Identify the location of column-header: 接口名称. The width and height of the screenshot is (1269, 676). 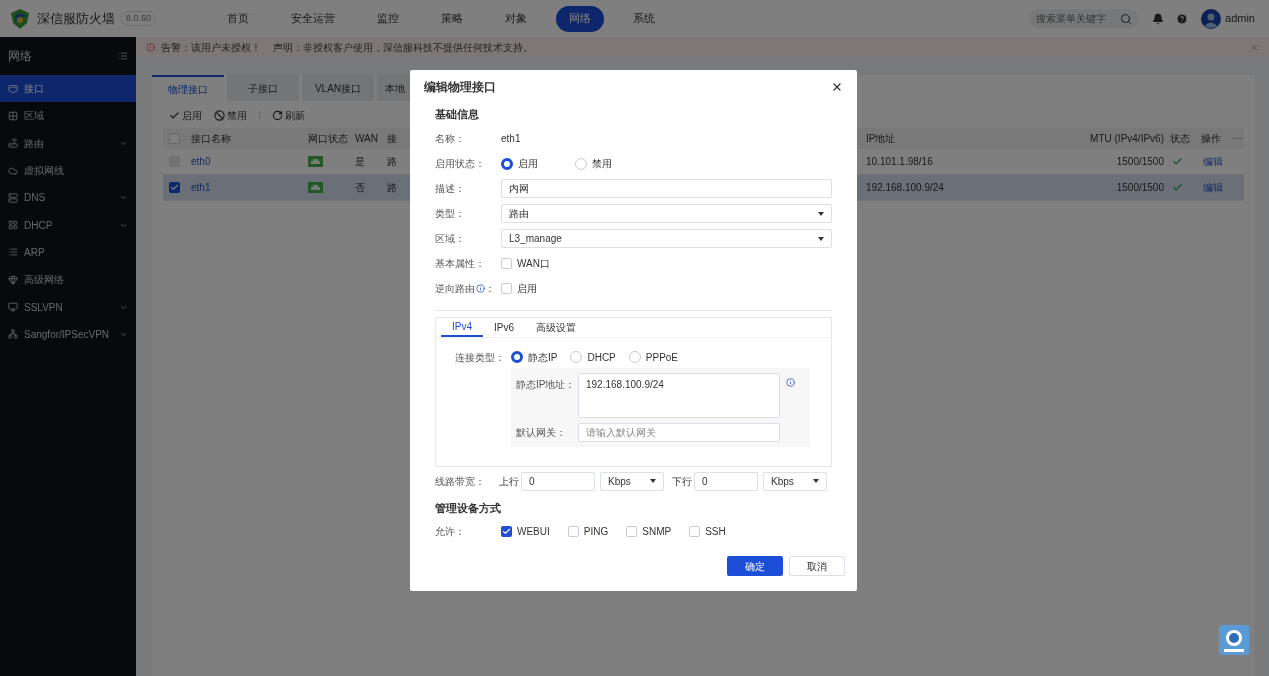
(211, 139).